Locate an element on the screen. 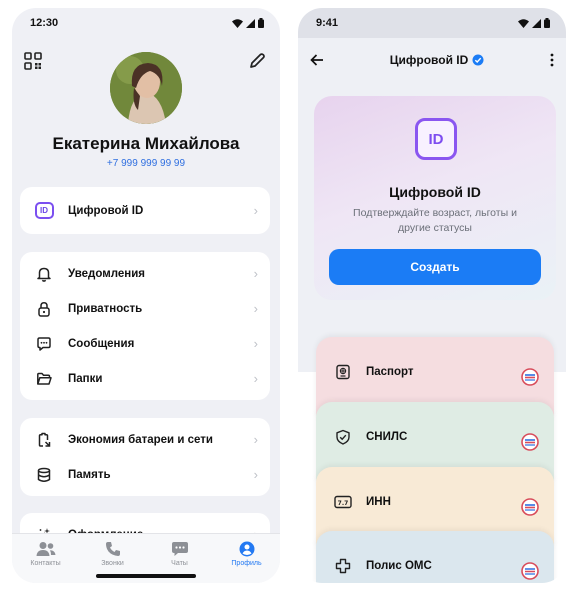 The height and width of the screenshot is (591, 572). menu-item-label: Приватность is located at coordinates (105, 308).